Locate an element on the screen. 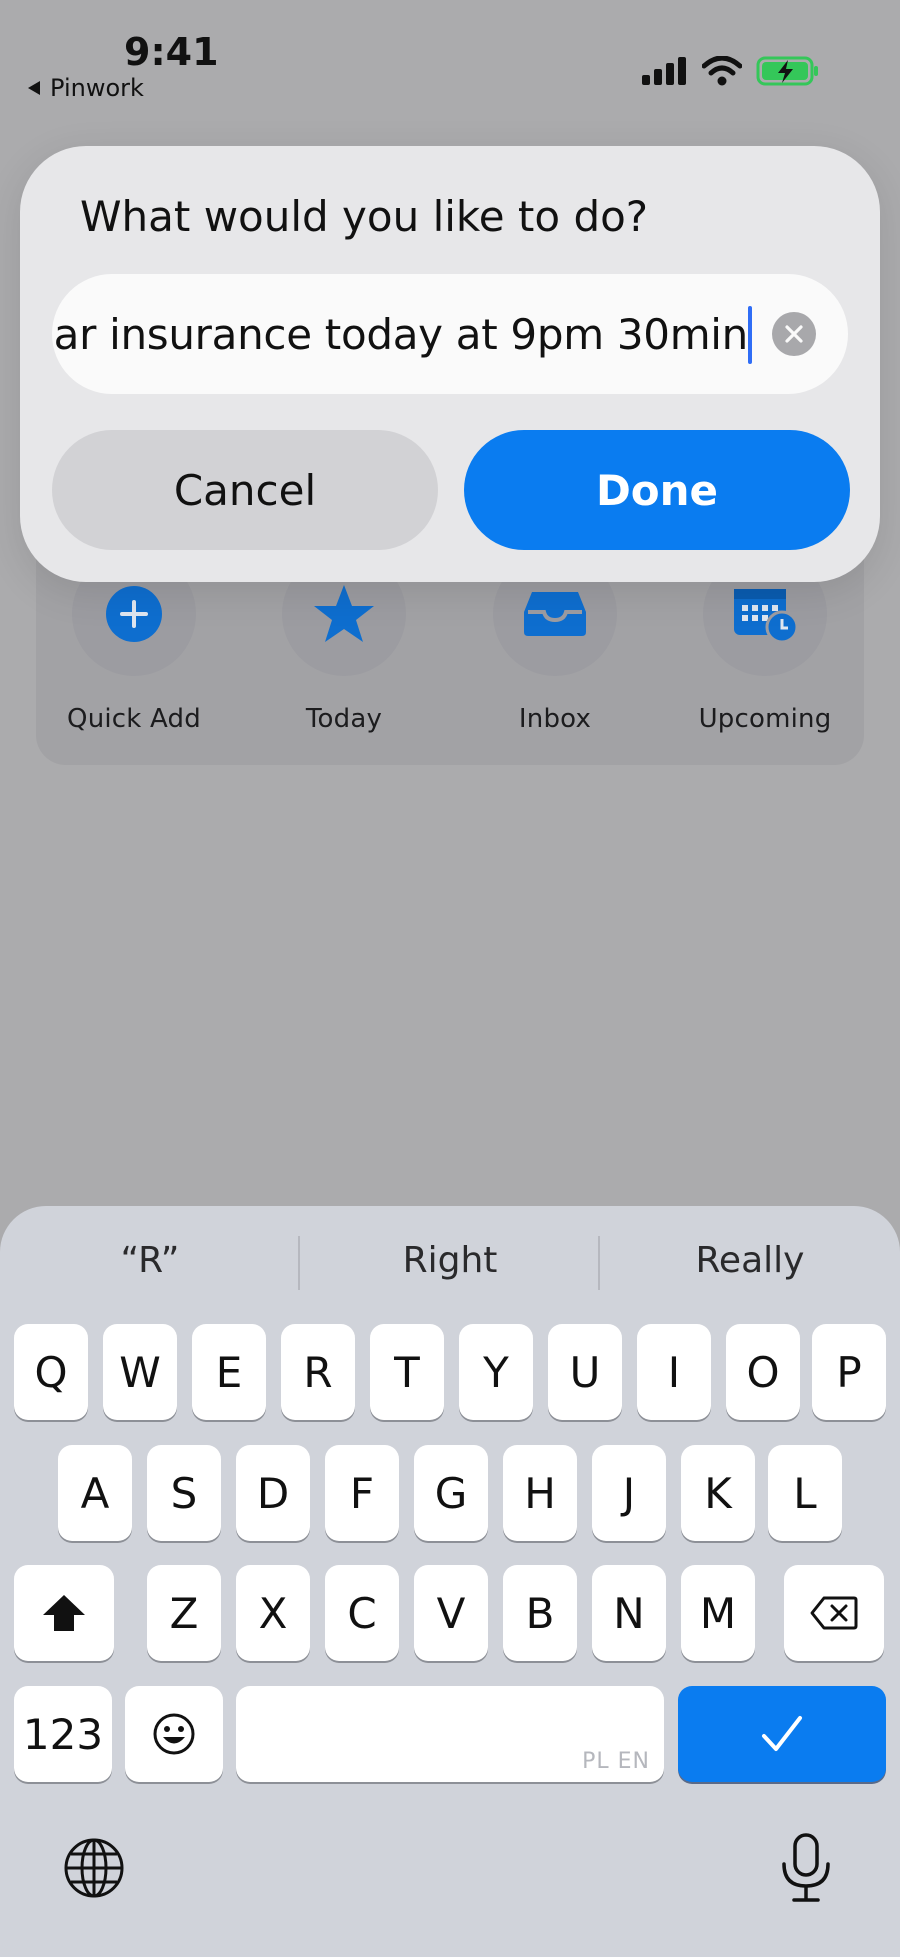 This screenshot has height=1957, width=900. key-l: L is located at coordinates (805, 1493).